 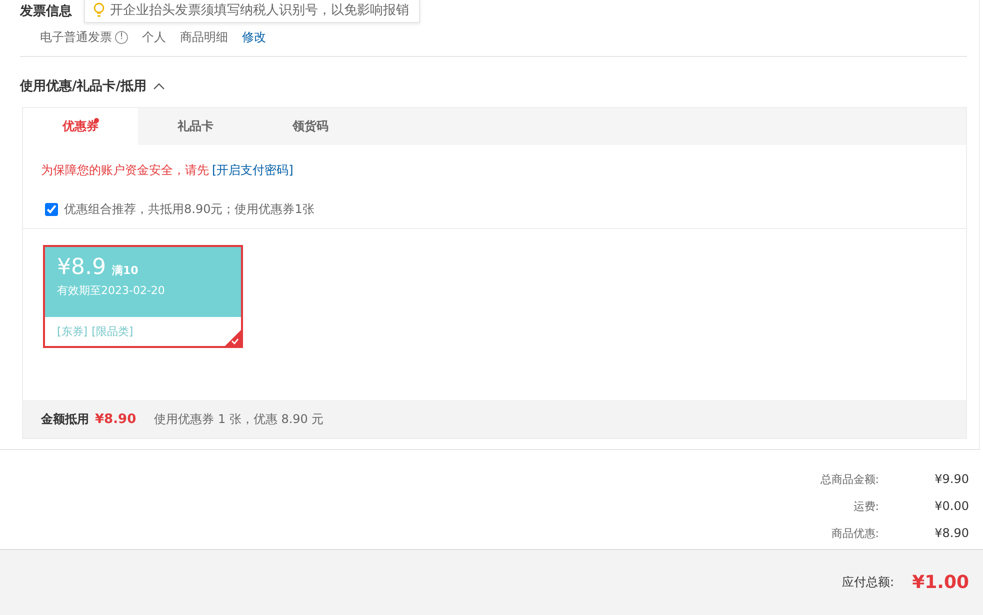 What do you see at coordinates (849, 479) in the screenshot?
I see `total-label: 总商品金额:` at bounding box center [849, 479].